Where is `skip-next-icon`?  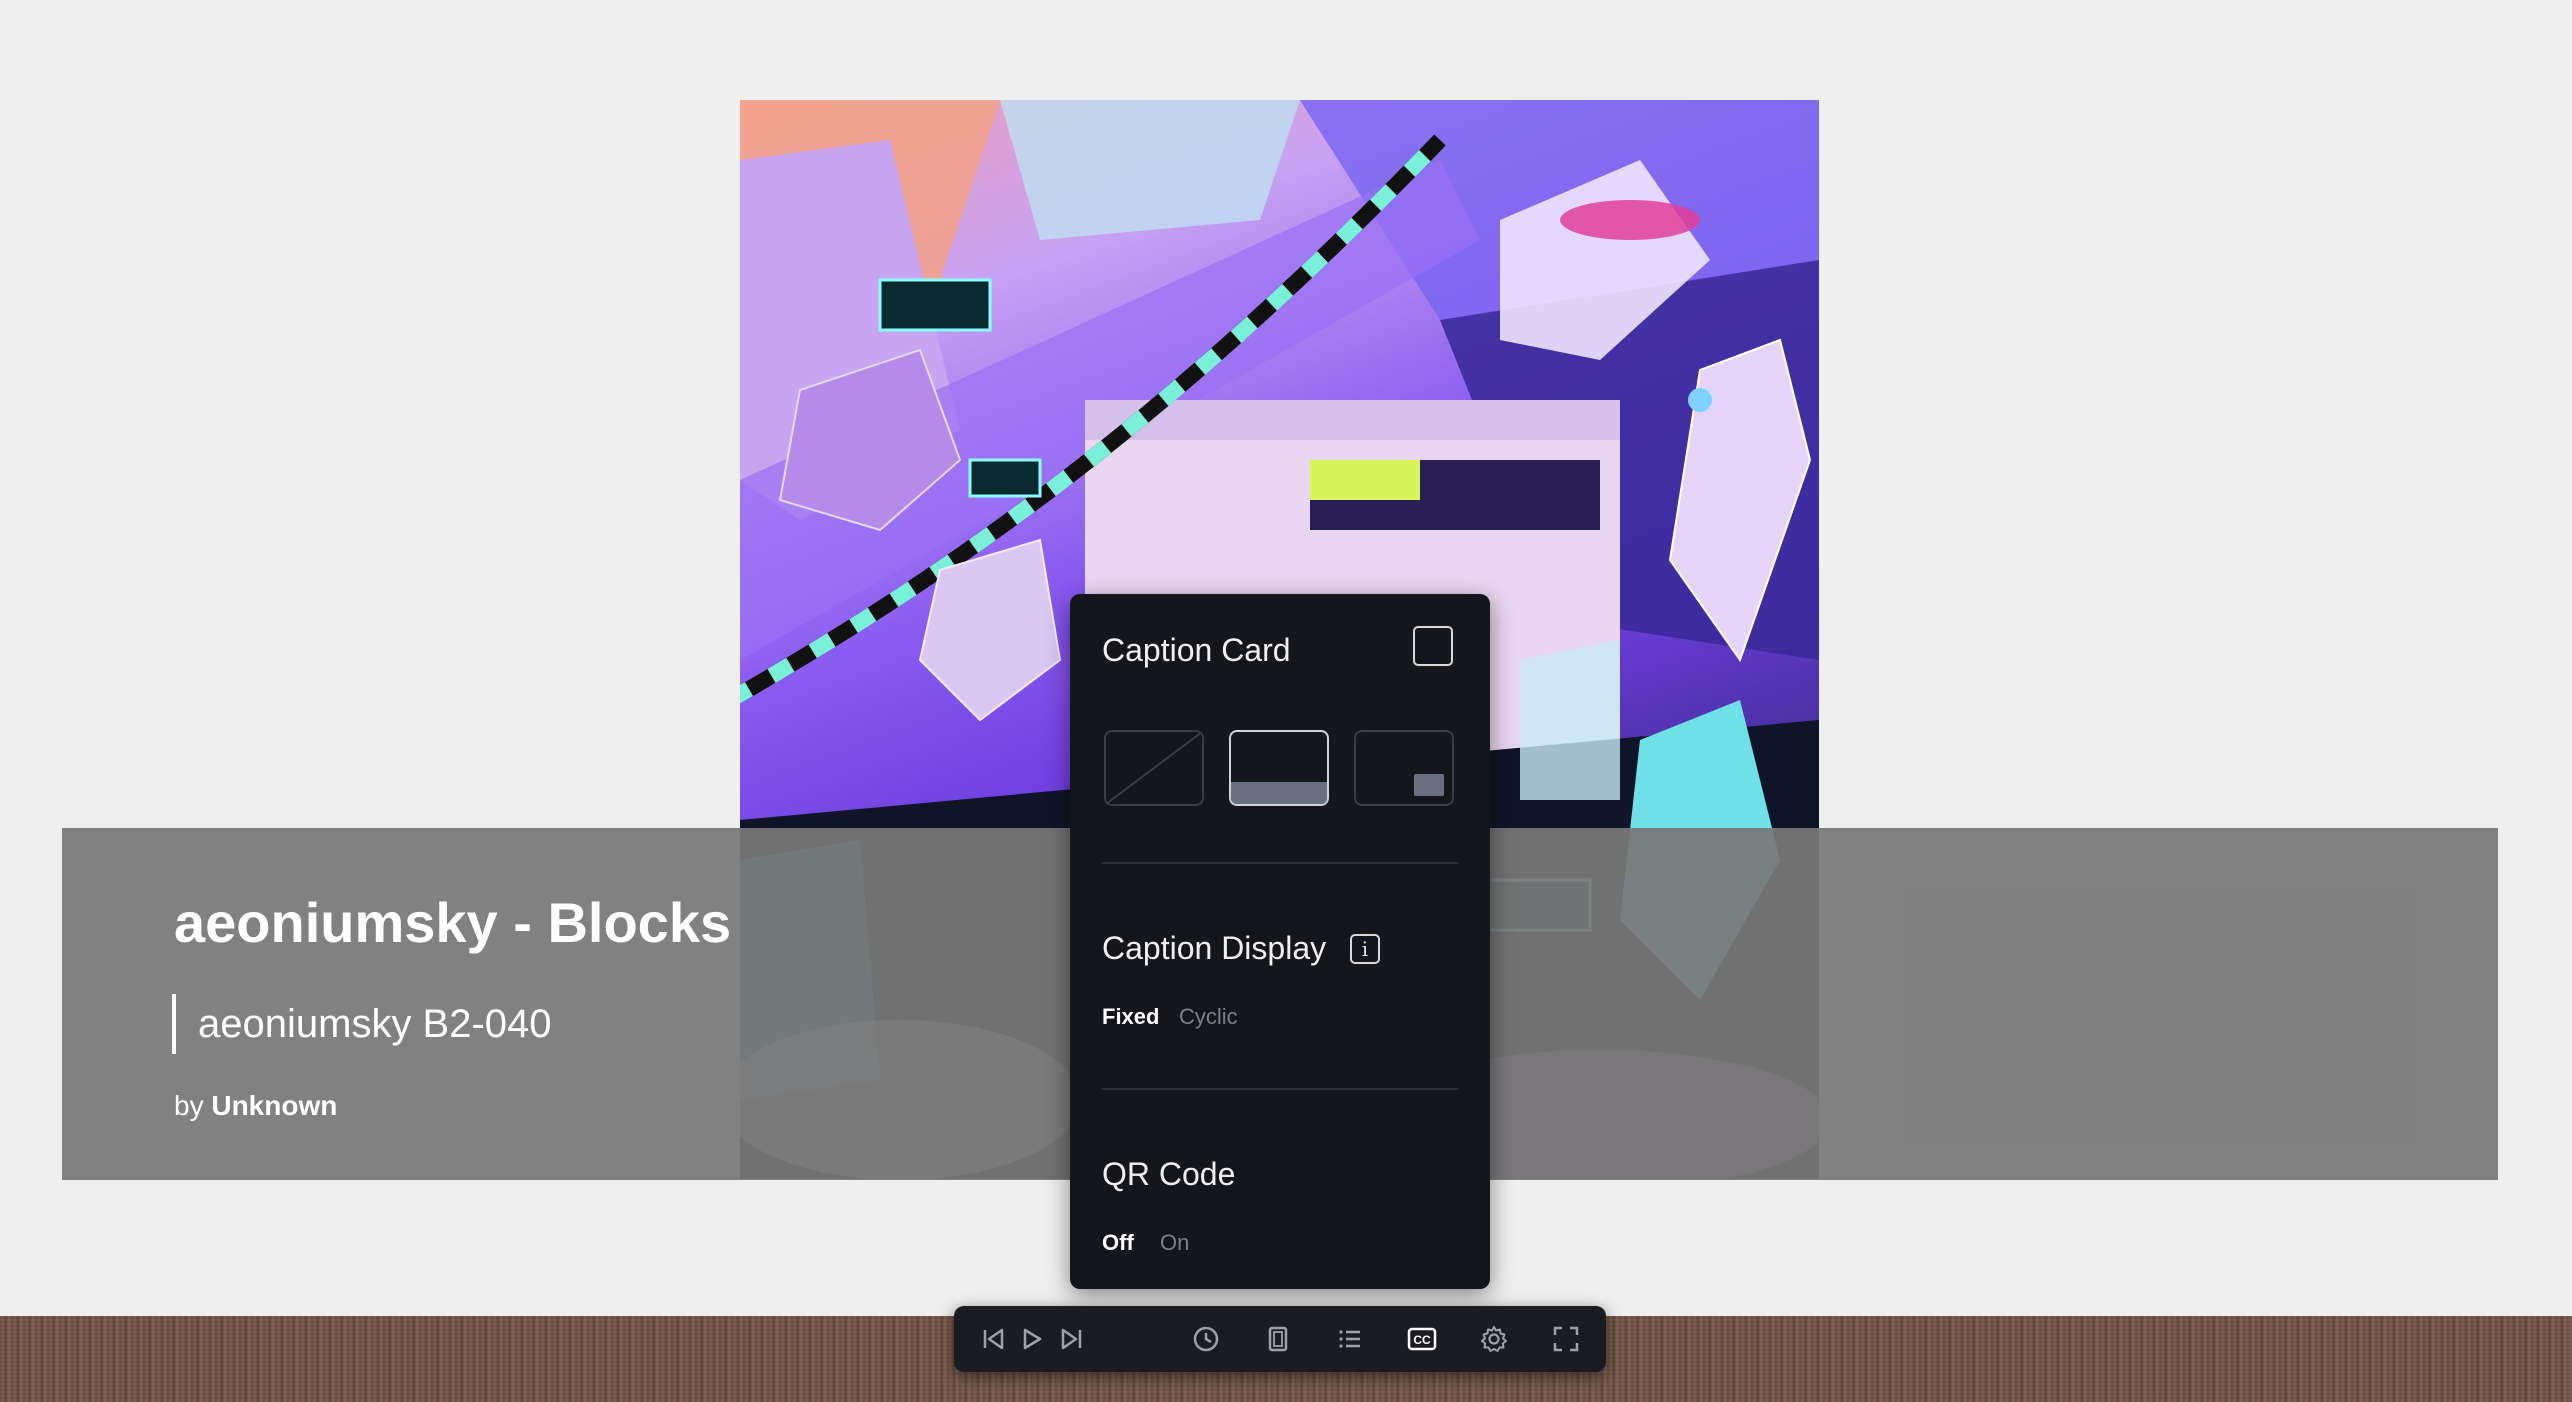
skip-next-icon is located at coordinates (1071, 1339).